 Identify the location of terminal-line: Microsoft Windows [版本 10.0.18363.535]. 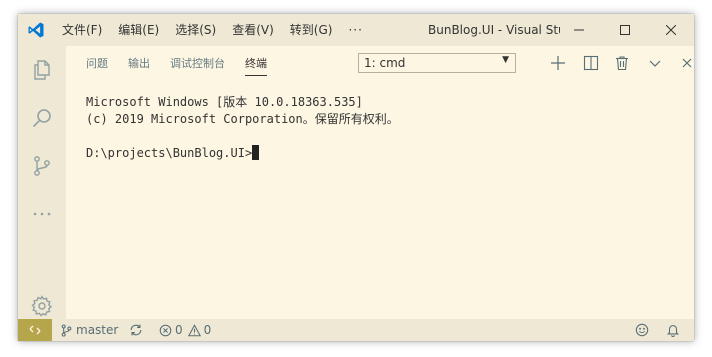
(224, 102).